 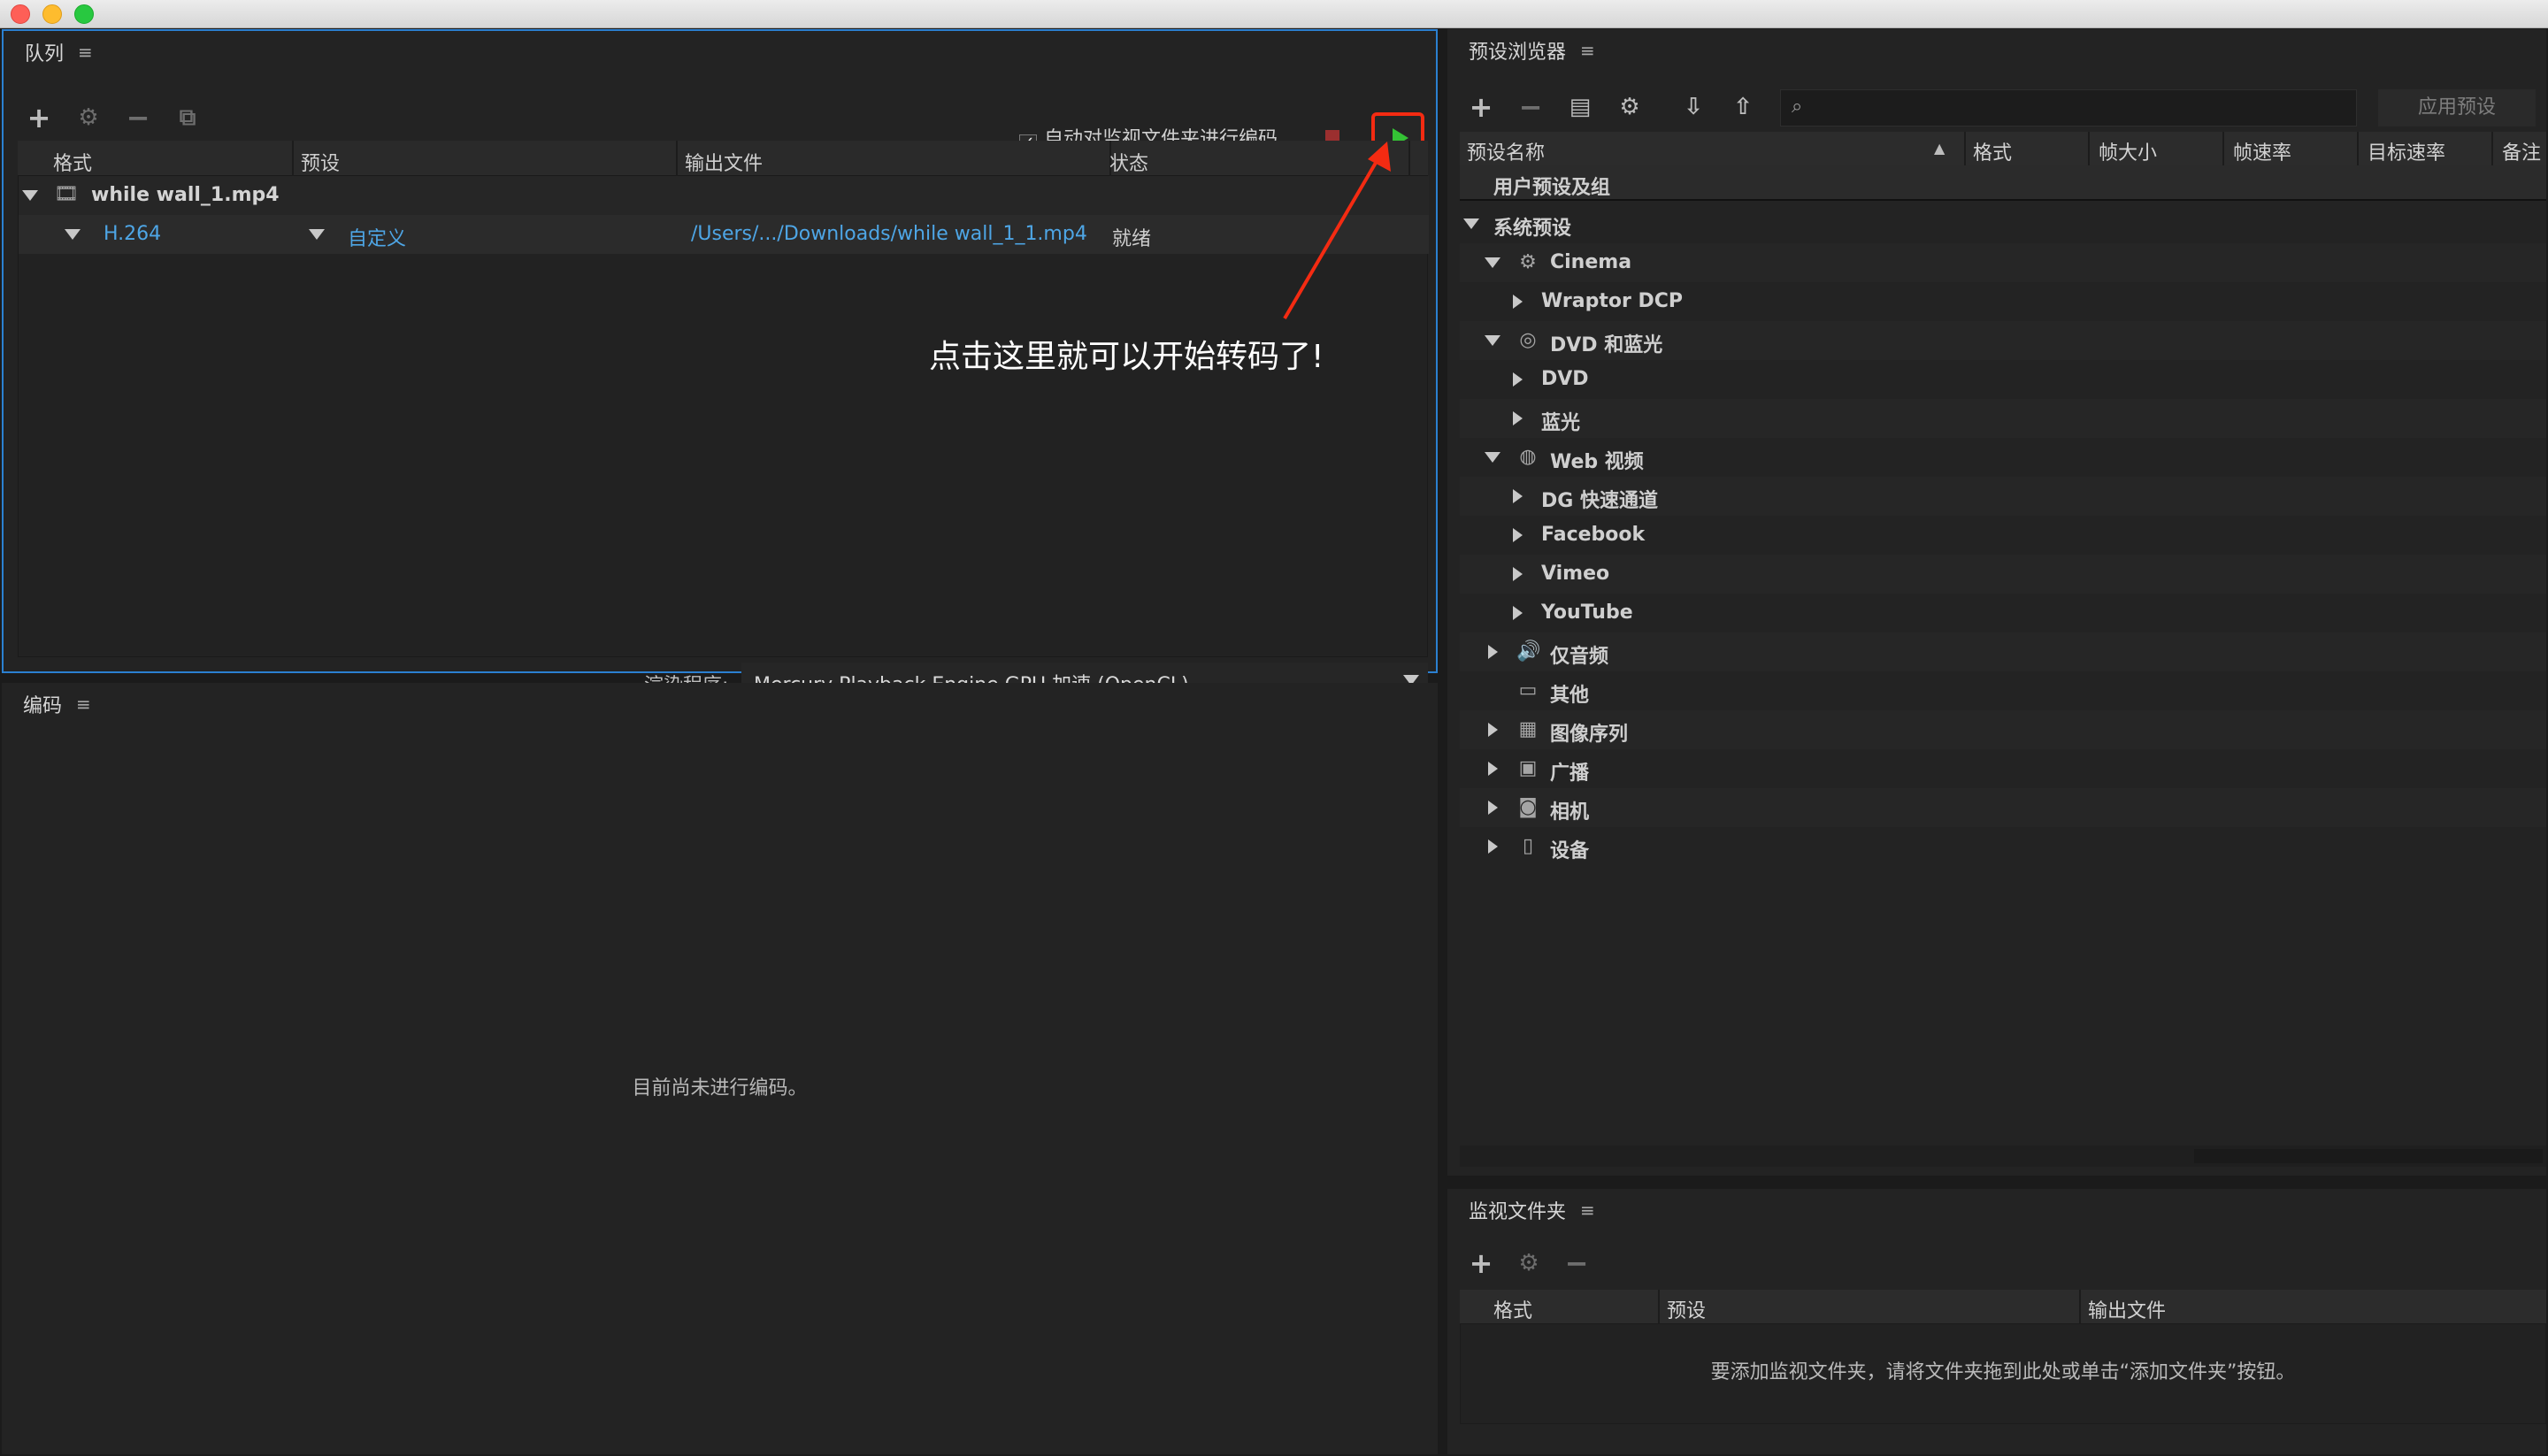 What do you see at coordinates (2003, 807) in the screenshot?
I see `tree-camera: ◙ 相机` at bounding box center [2003, 807].